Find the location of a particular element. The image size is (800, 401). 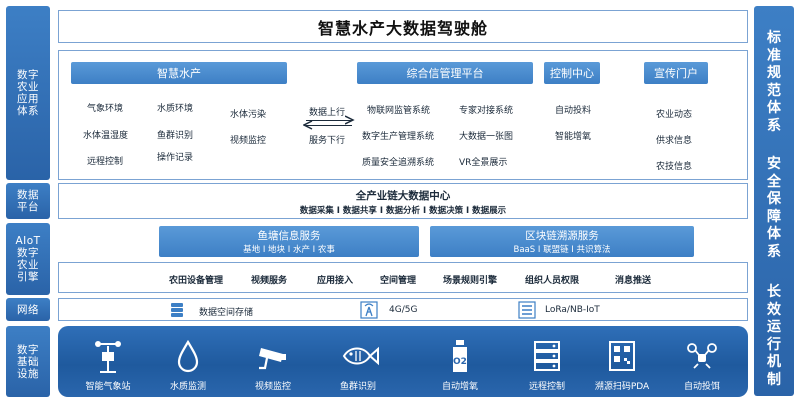

label-infrastructure: 数字基础设施 is located at coordinates (28, 361).